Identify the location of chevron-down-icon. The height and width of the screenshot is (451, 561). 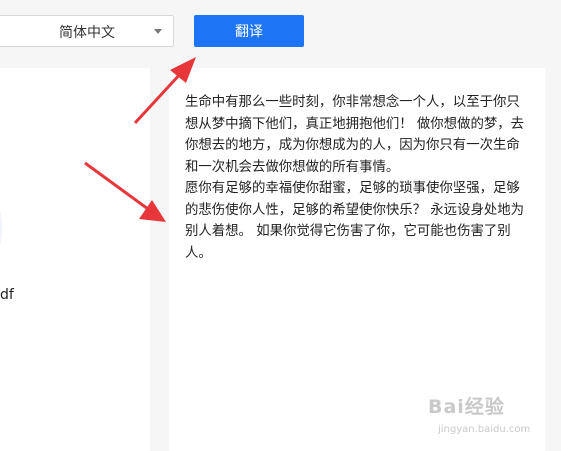
(158, 31).